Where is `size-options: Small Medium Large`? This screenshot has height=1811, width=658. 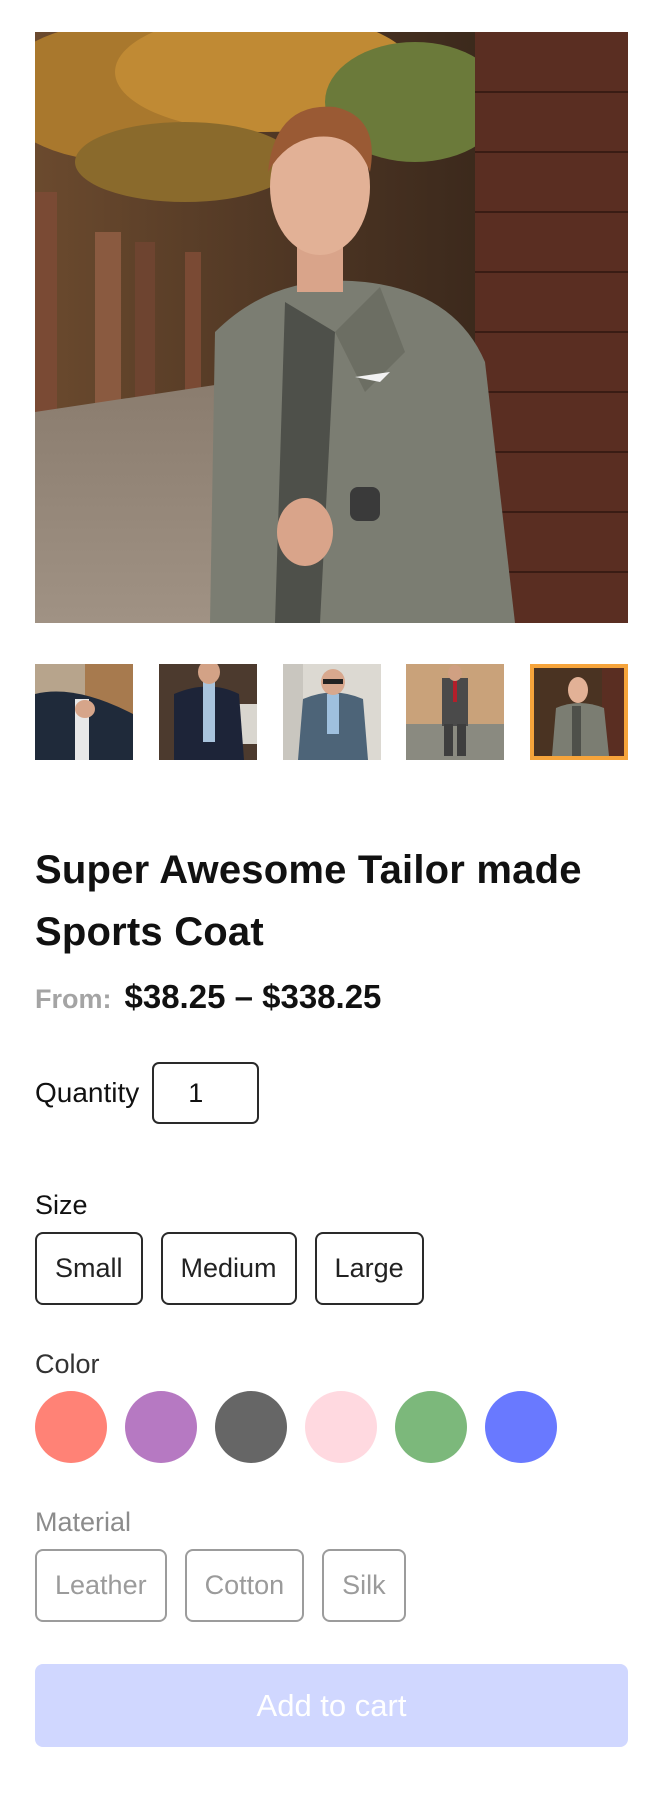
size-options: Small Medium Large is located at coordinates (331, 1268).